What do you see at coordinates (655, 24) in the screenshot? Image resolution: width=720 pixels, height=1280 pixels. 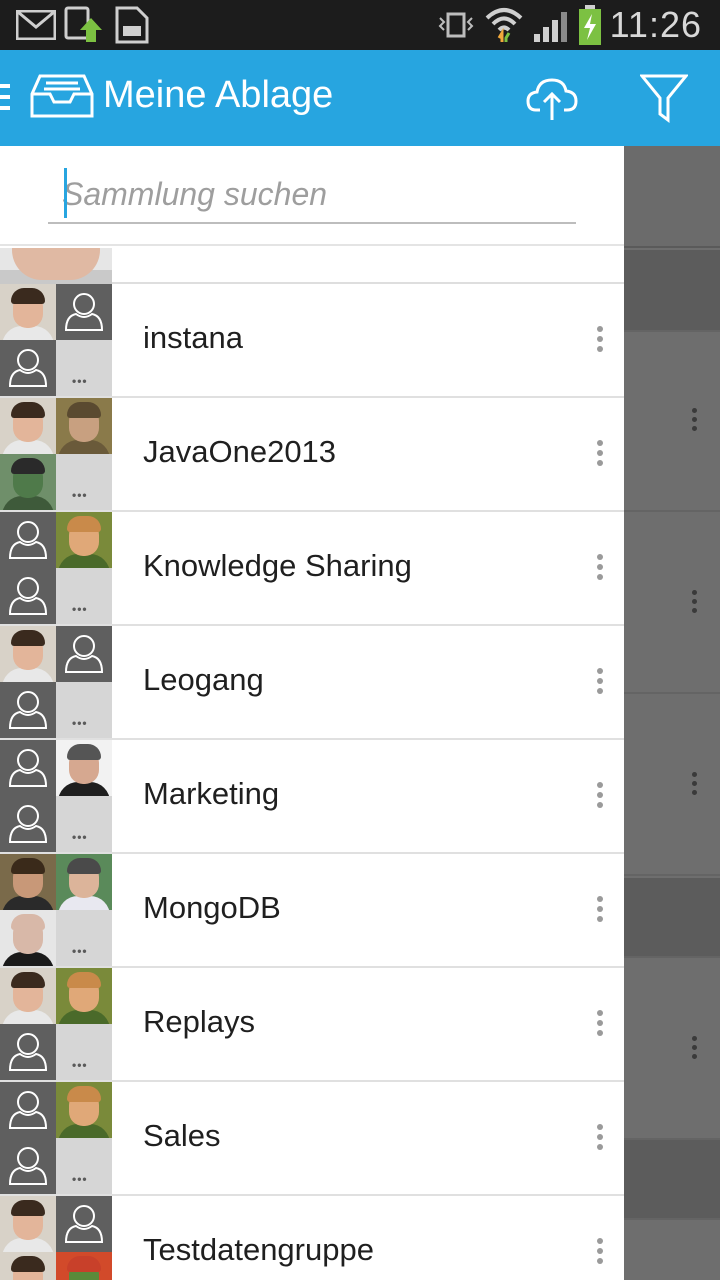 I see `clock: 11:26` at bounding box center [655, 24].